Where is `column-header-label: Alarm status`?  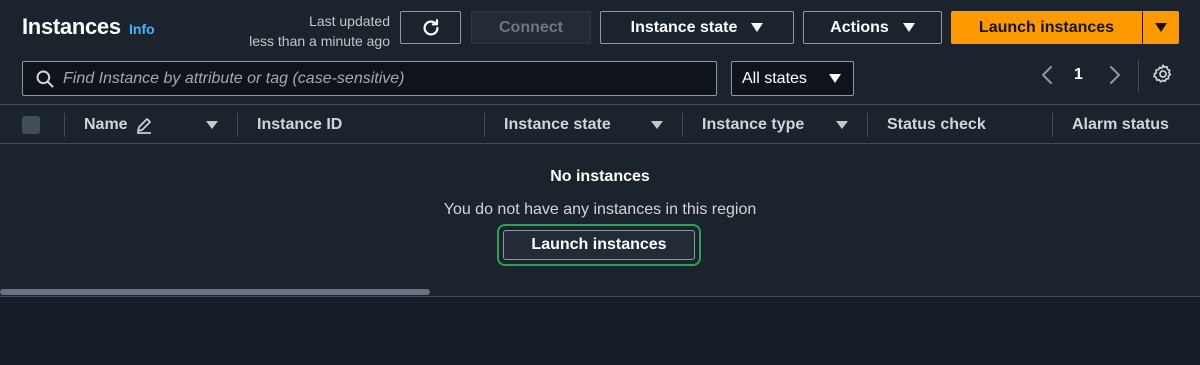 column-header-label: Alarm status is located at coordinates (1120, 124).